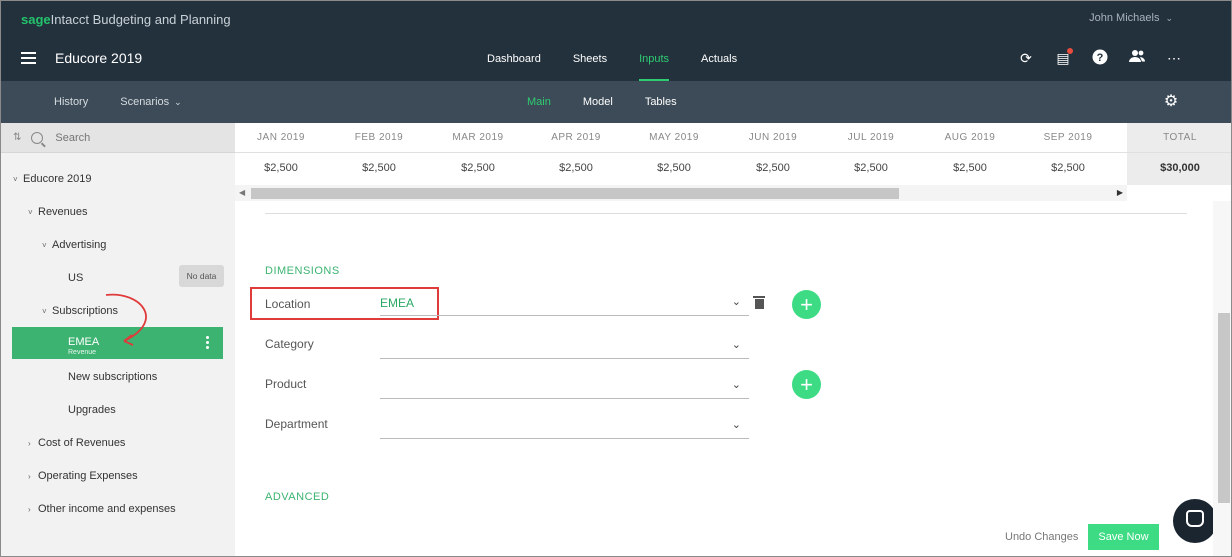 The height and width of the screenshot is (557, 1232). I want to click on hamburger-menu-icon, so click(28, 58).